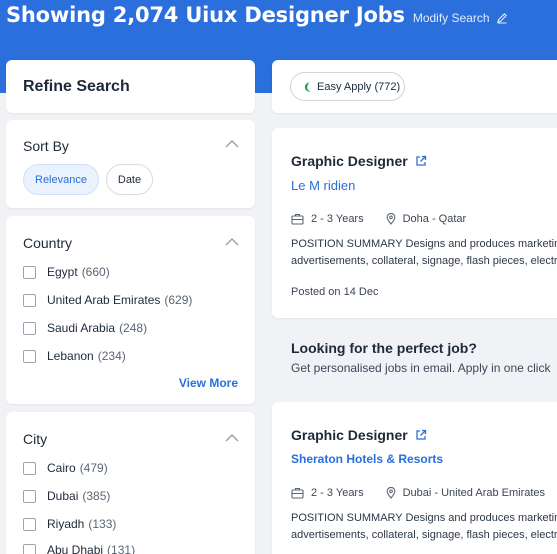  Describe the element at coordinates (367, 459) in the screenshot. I see `company-name: Sheraton Hotels & Resorts` at that location.